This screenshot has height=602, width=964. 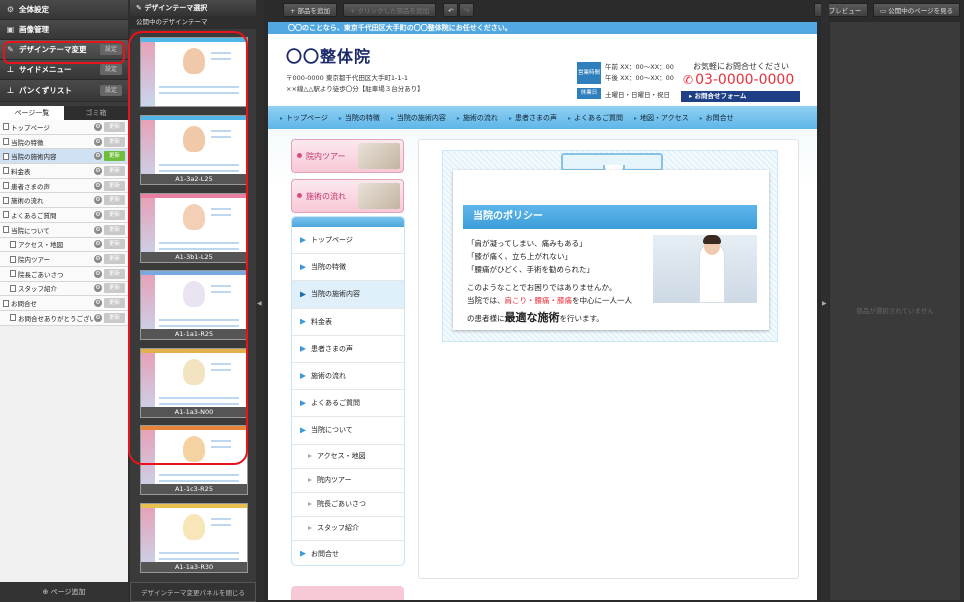 I want to click on site-nav-item: お問合せ, so click(x=717, y=118).